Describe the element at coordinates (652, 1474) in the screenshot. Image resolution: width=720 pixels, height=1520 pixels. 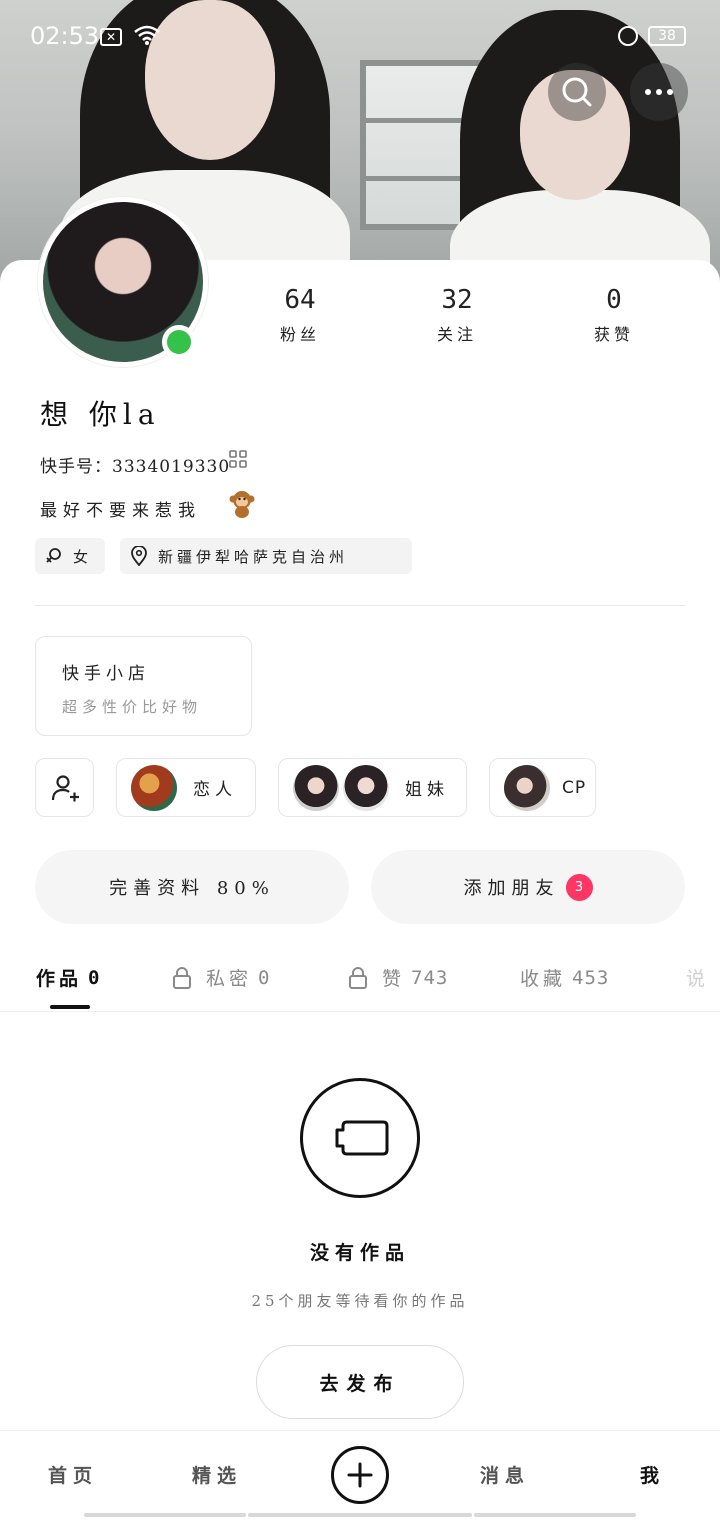
I see `nav-me: 我` at that location.